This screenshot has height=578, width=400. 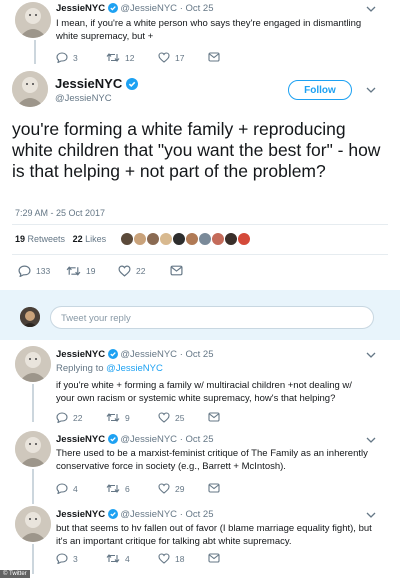 I want to click on like-action: 25, so click(x=171, y=417).